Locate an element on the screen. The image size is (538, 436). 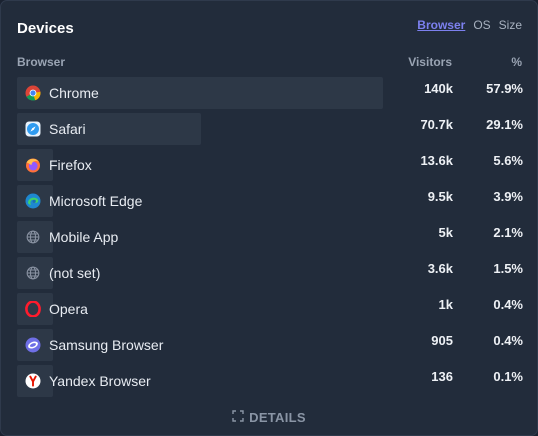
visitors-percent: 57.9% is located at coordinates (504, 88).